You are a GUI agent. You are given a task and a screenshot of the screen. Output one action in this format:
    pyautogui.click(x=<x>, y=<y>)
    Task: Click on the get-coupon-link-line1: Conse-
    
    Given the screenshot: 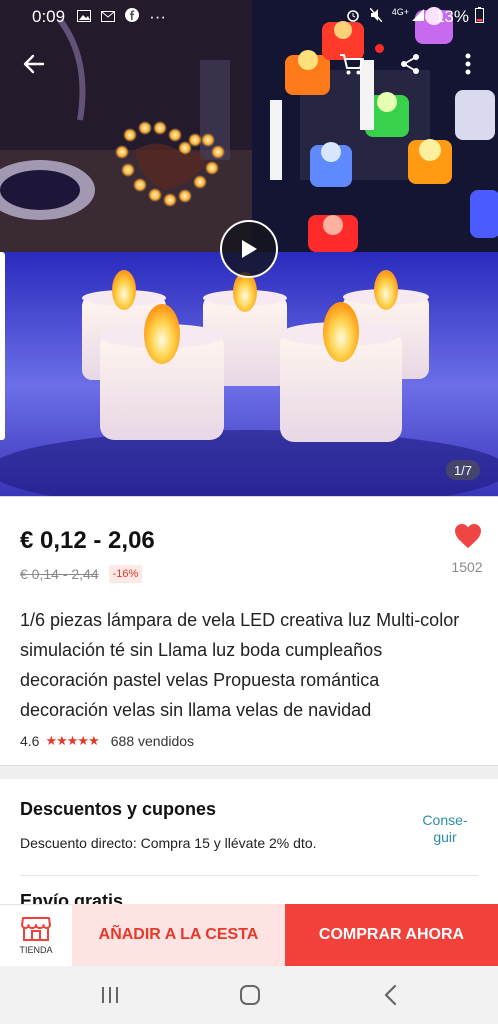 What is the action you would take?
    pyautogui.click(x=445, y=820)
    